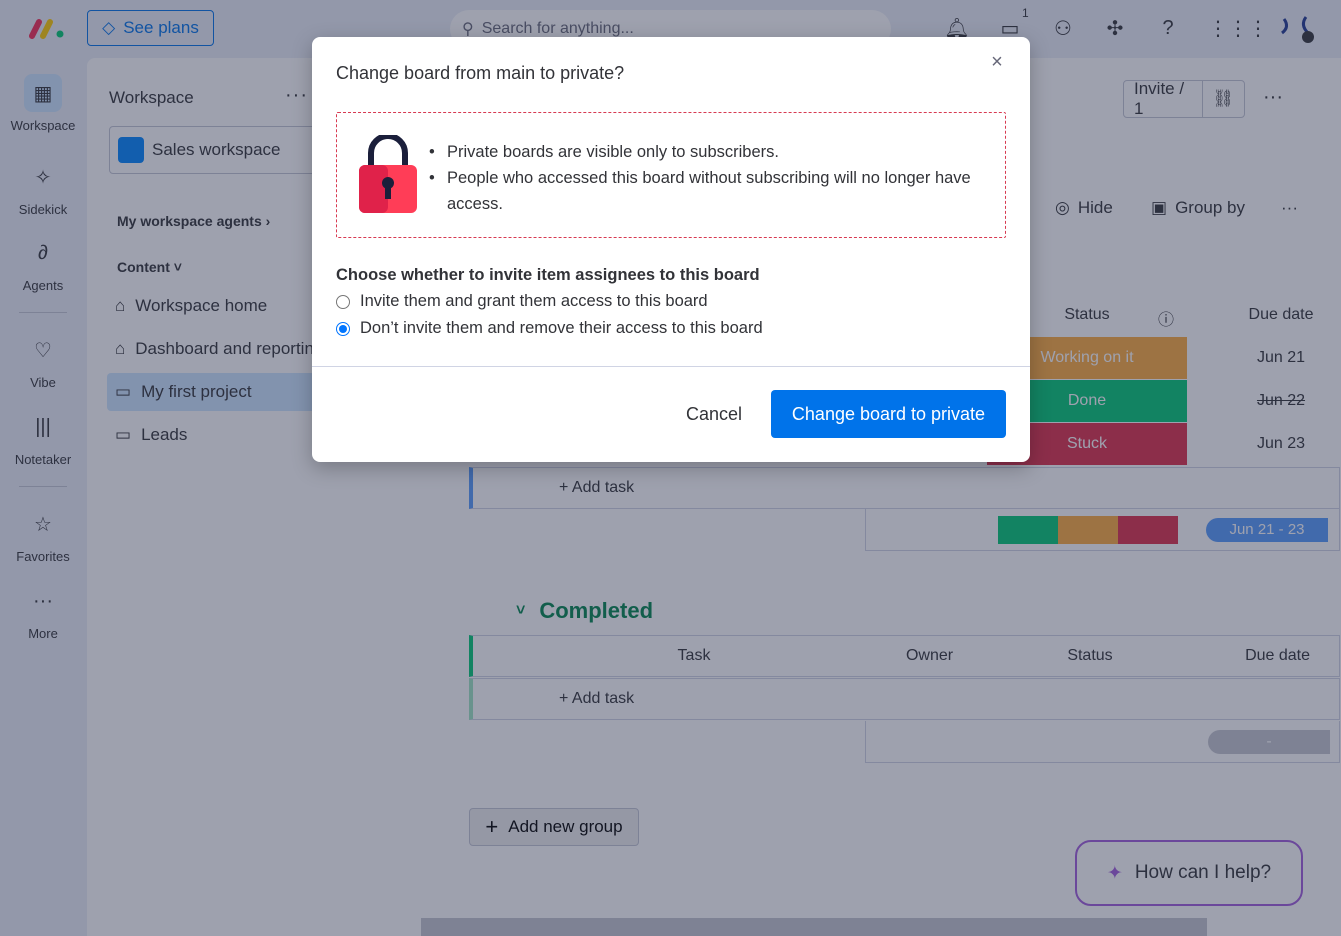 This screenshot has width=1341, height=936. What do you see at coordinates (388, 174) in the screenshot?
I see `lock-icon` at bounding box center [388, 174].